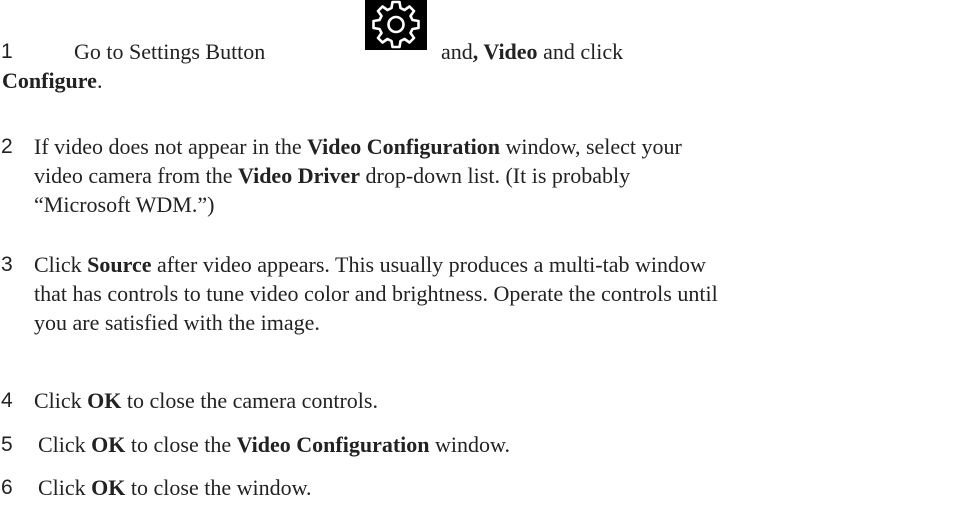  I want to click on settings-button, so click(396, 25).